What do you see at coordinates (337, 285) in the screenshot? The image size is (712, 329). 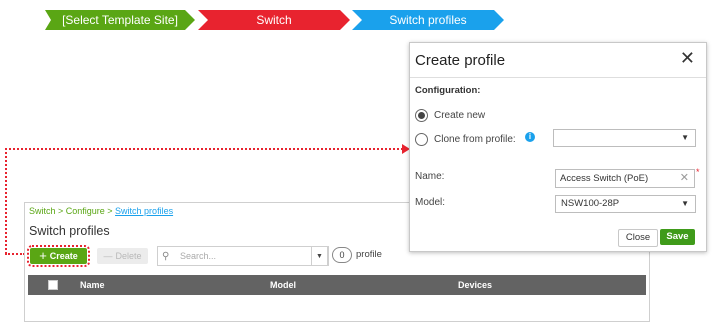 I see `table-header: Name Model Devices` at bounding box center [337, 285].